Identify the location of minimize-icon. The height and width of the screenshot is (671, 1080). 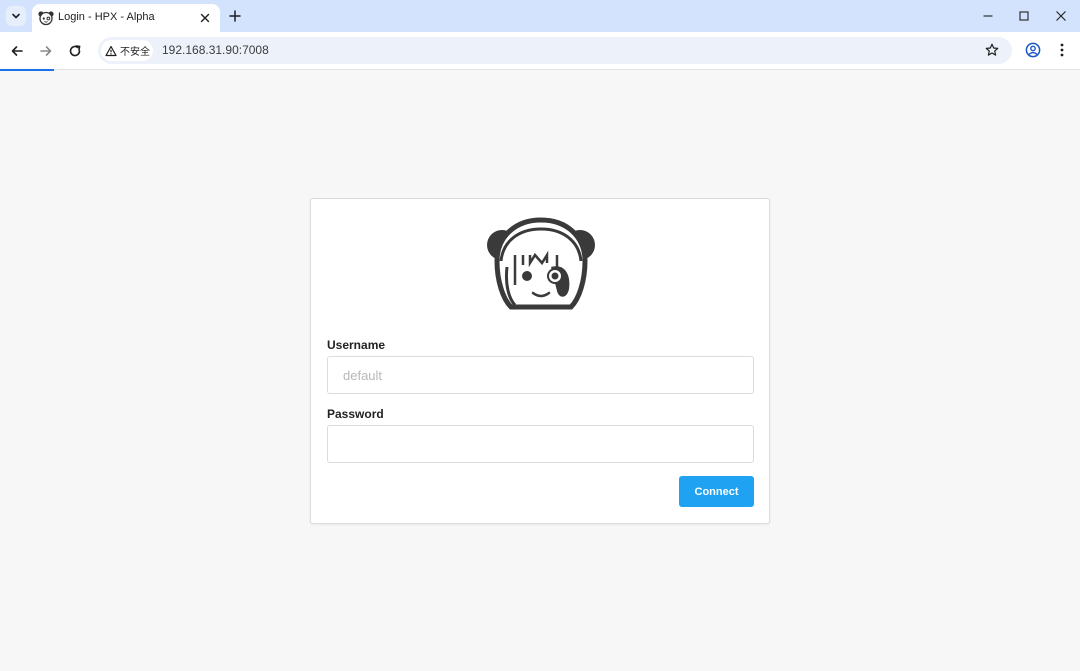
(988, 16).